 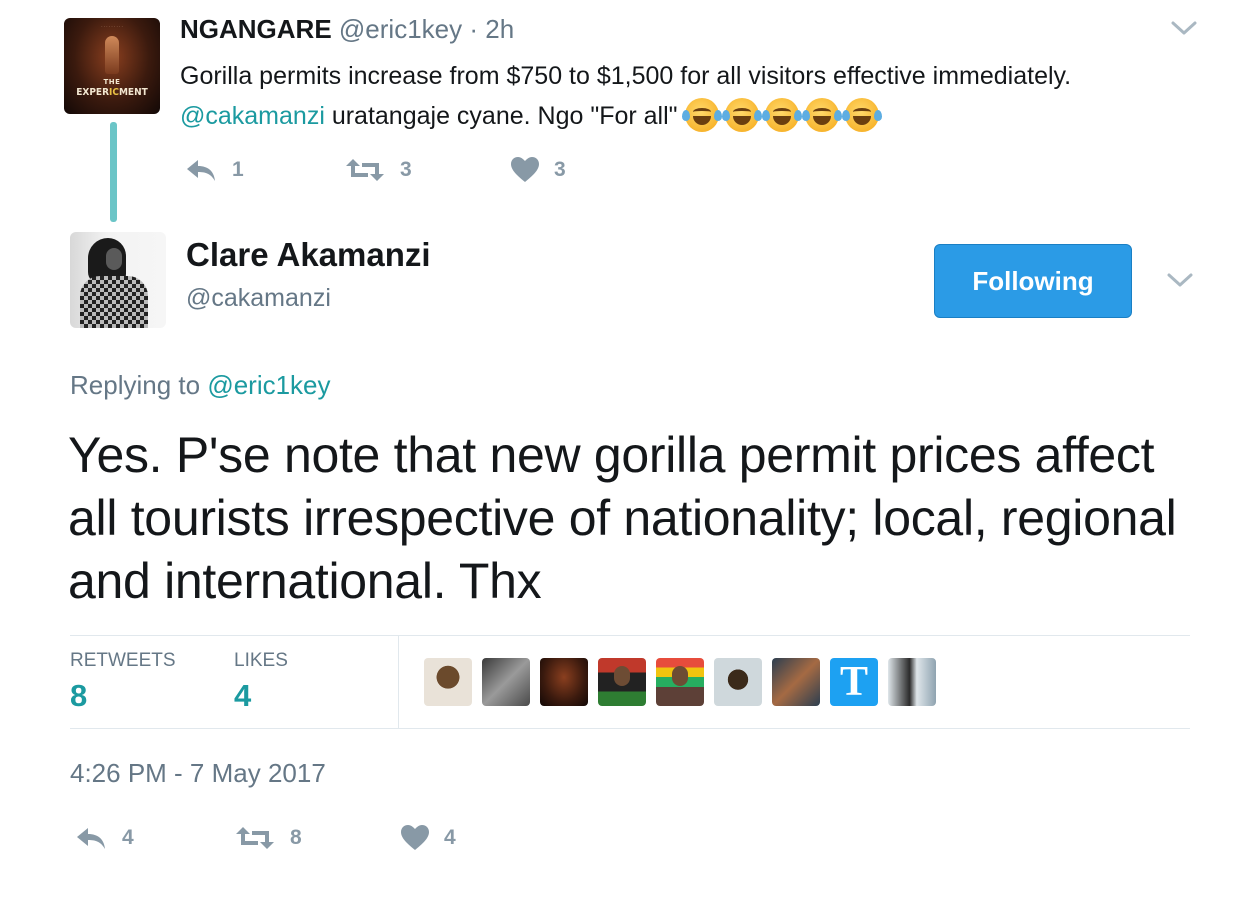 What do you see at coordinates (113, 172) in the screenshot?
I see `thread-connector-line` at bounding box center [113, 172].